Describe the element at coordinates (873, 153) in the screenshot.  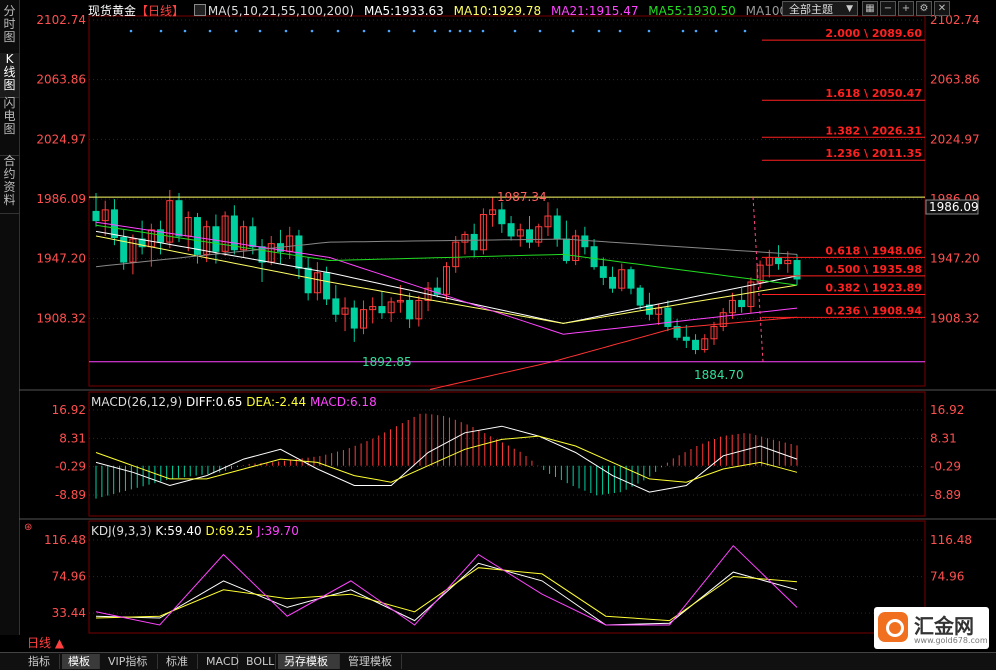
I see `fib-label: 1.236 \ 2011.35` at that location.